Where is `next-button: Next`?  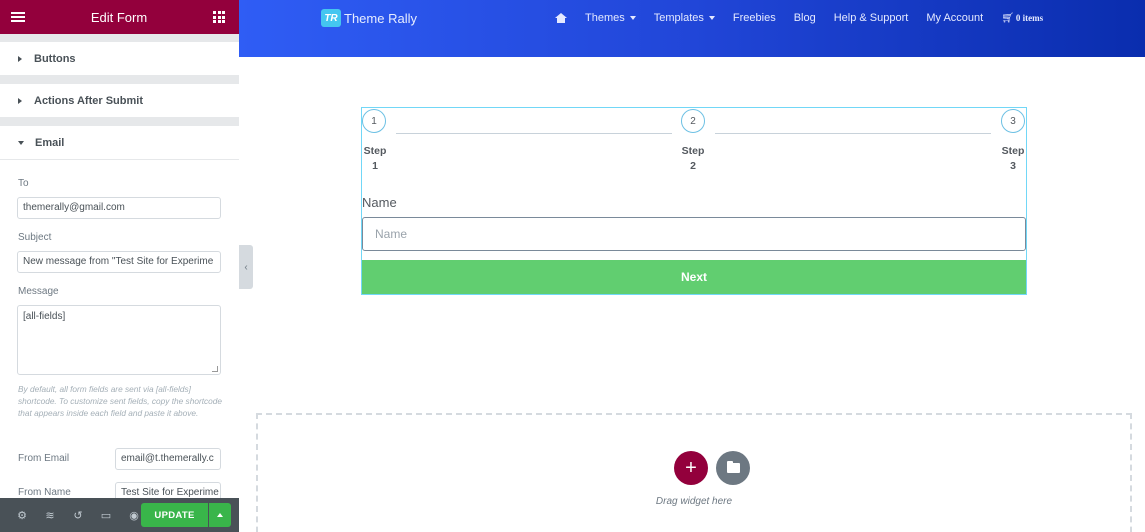
next-button: Next is located at coordinates (694, 277).